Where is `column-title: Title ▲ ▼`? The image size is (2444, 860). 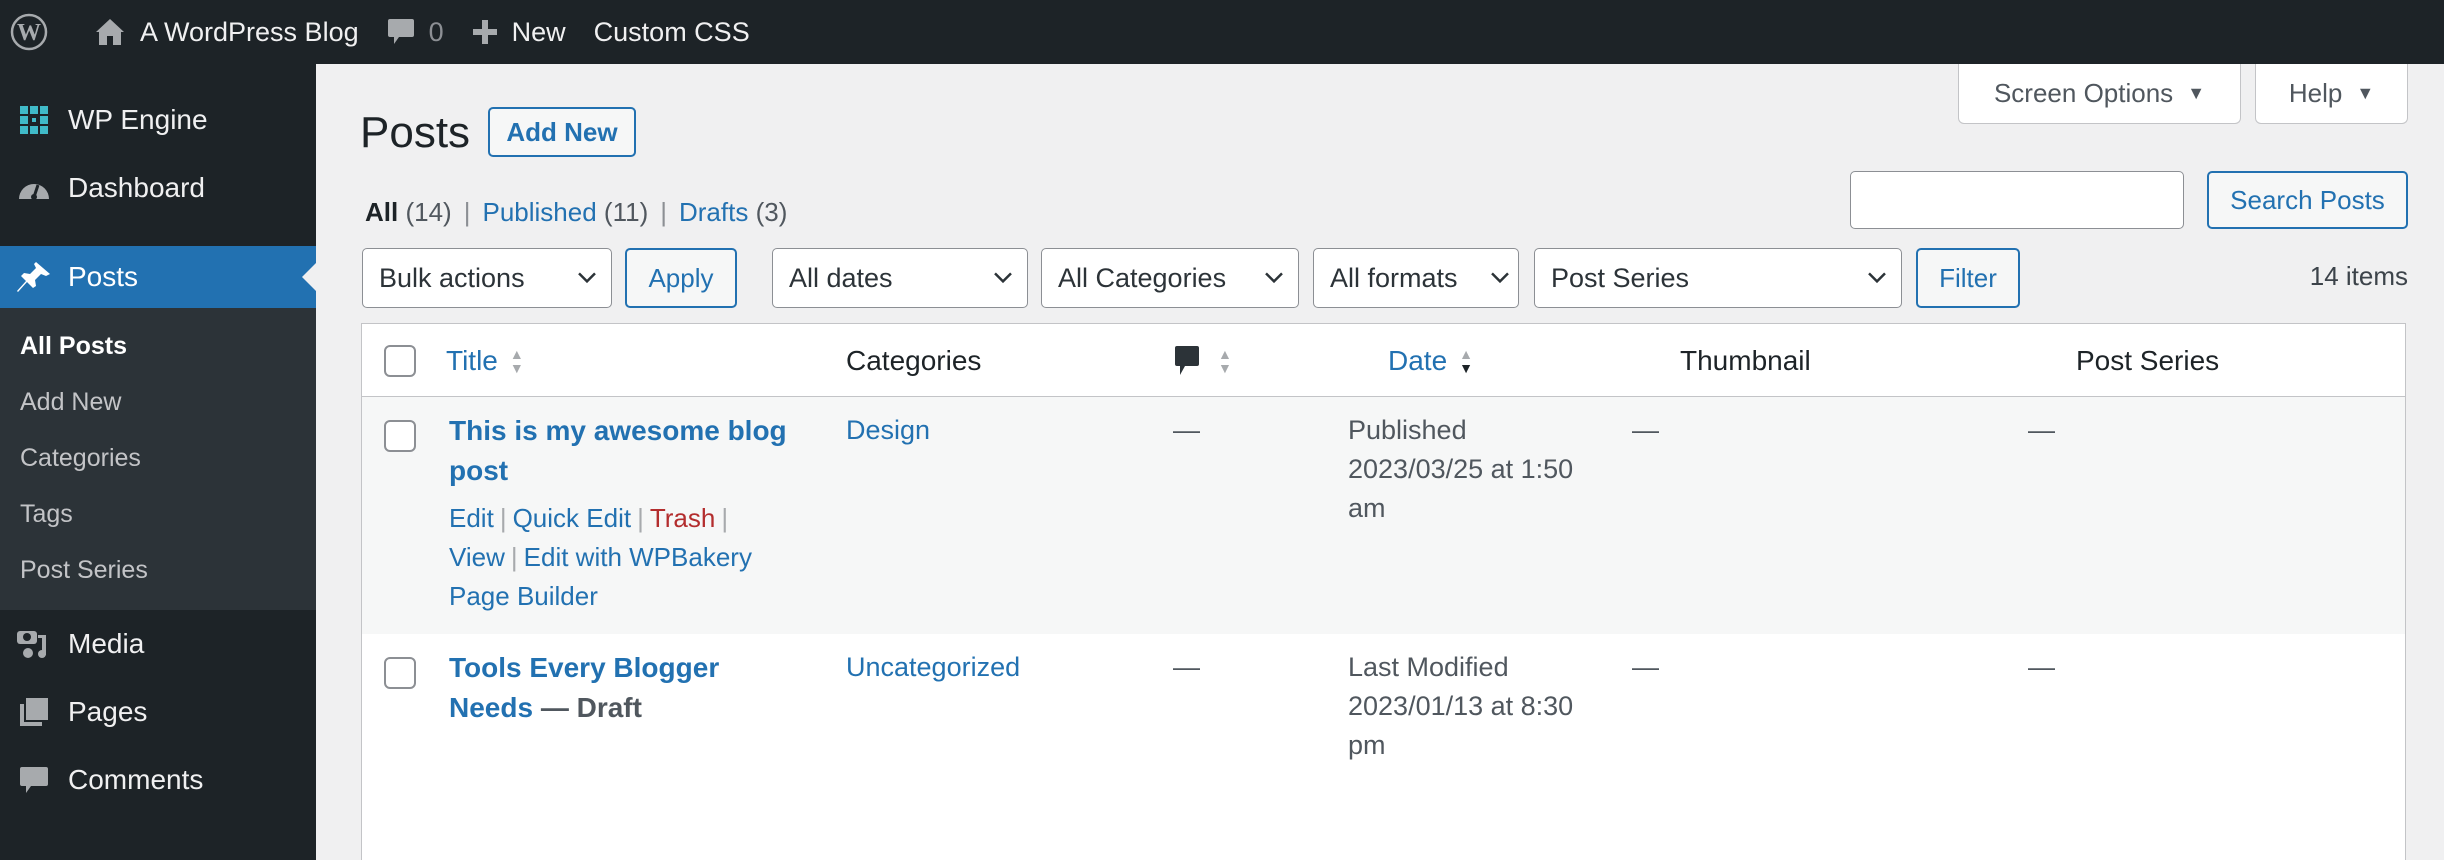 column-title: Title ▲ ▼ is located at coordinates (485, 360).